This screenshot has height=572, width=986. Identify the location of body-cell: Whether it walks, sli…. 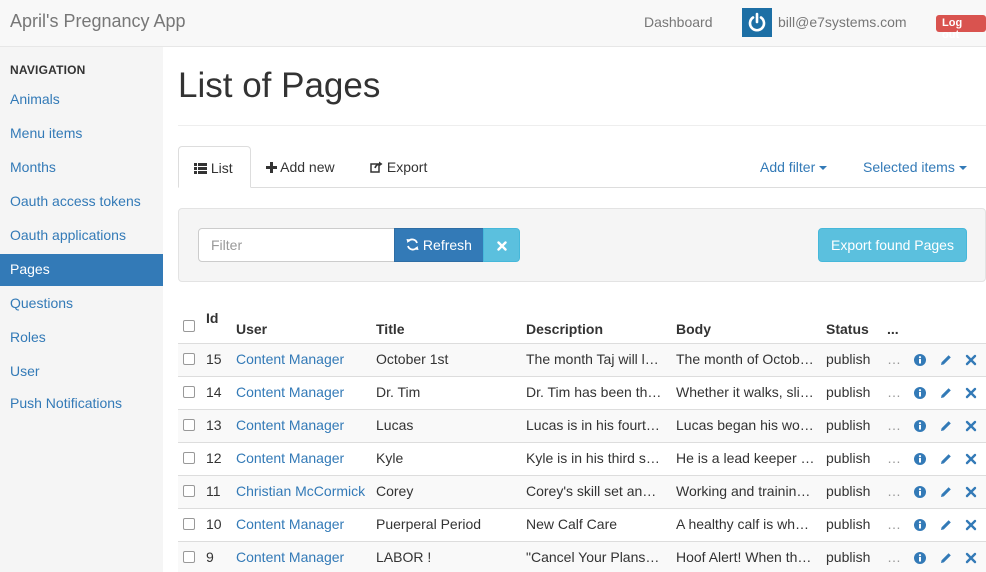
(745, 392).